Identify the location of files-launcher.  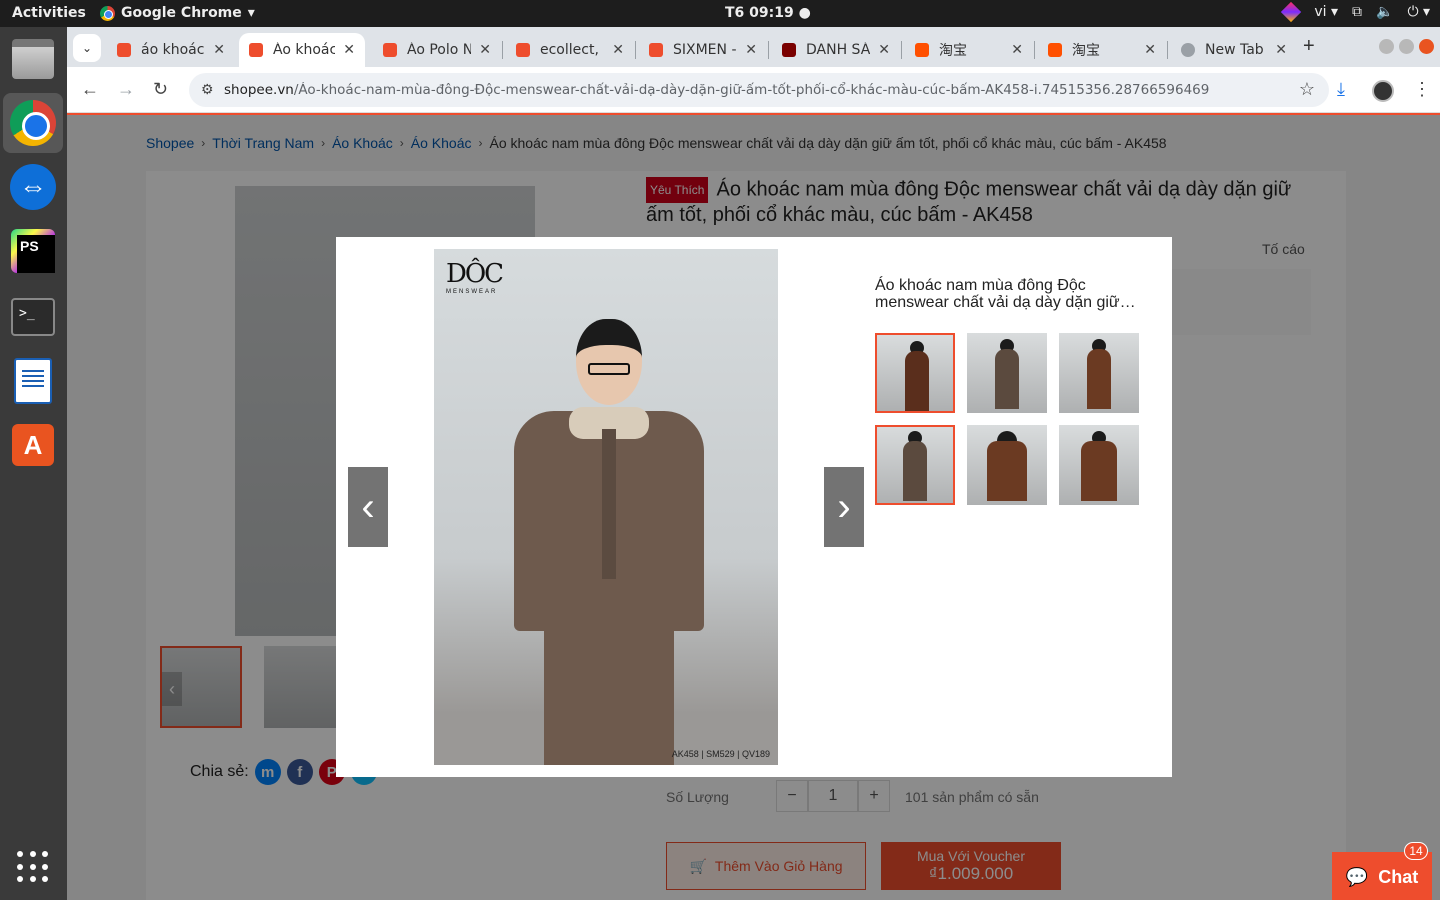
(33, 59).